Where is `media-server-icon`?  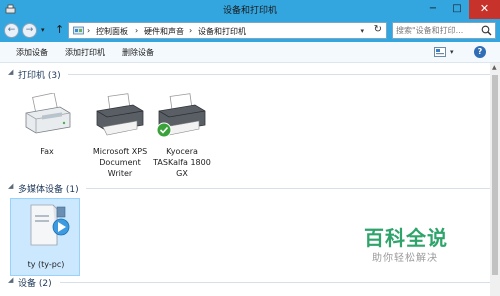 media-server-icon is located at coordinates (50, 225).